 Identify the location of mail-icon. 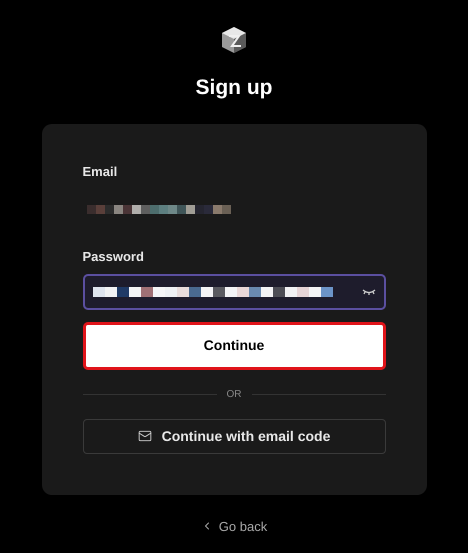
(145, 436).